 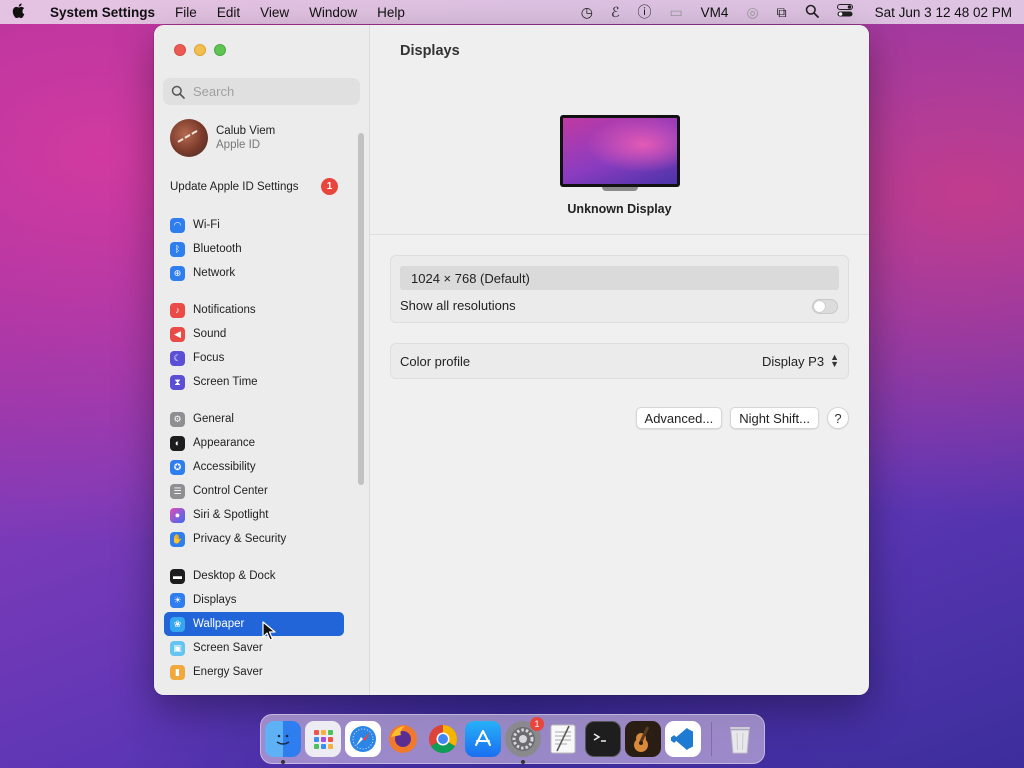 I want to click on safari-icon, so click(x=363, y=739).